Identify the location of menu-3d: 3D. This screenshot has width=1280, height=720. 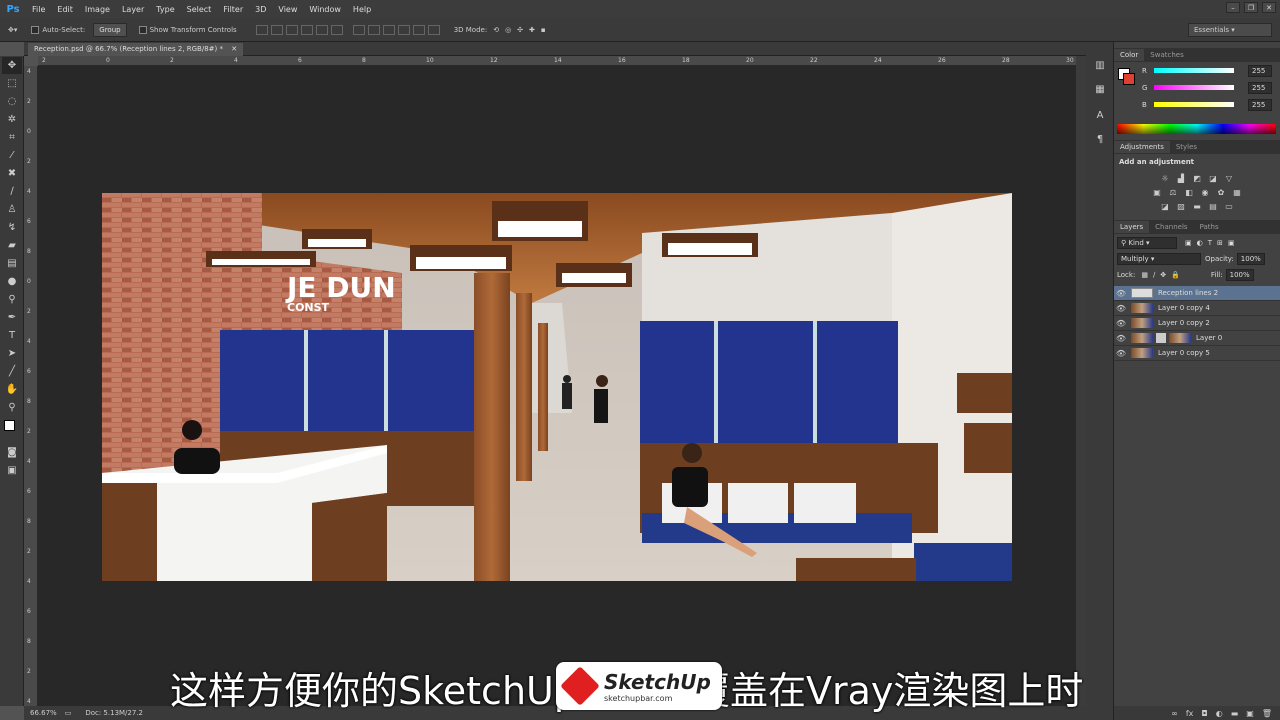
(260, 9).